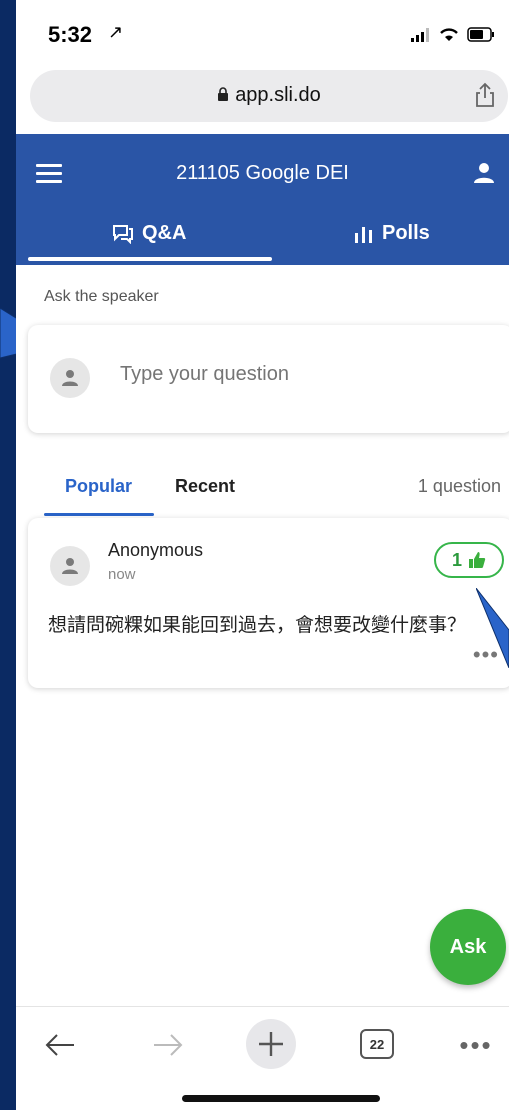 The width and height of the screenshot is (509, 1110). I want to click on home-indicator, so click(281, 1098).